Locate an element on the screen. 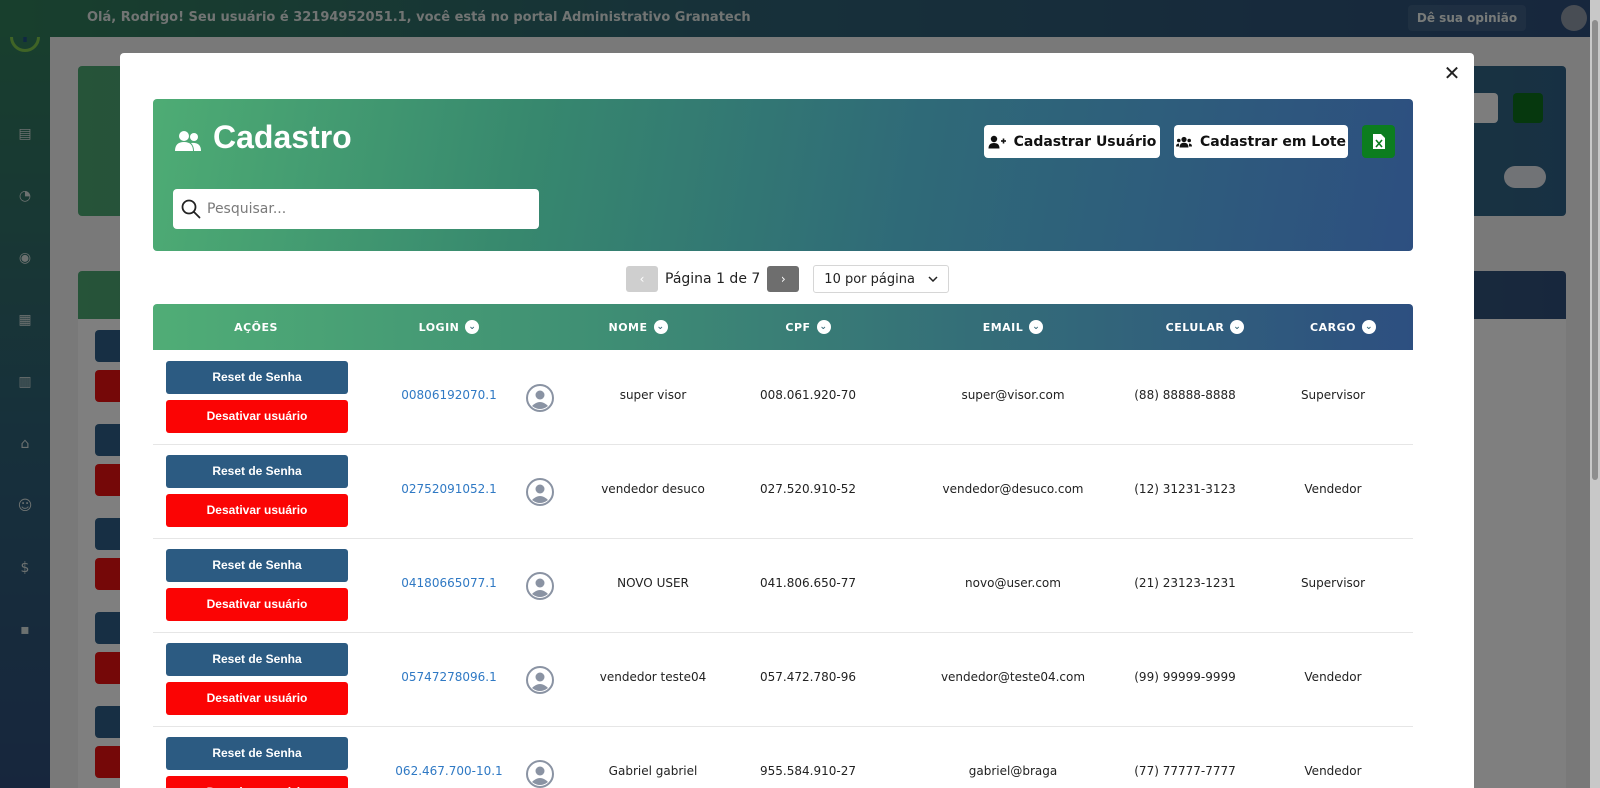  search-box is located at coordinates (356, 209).